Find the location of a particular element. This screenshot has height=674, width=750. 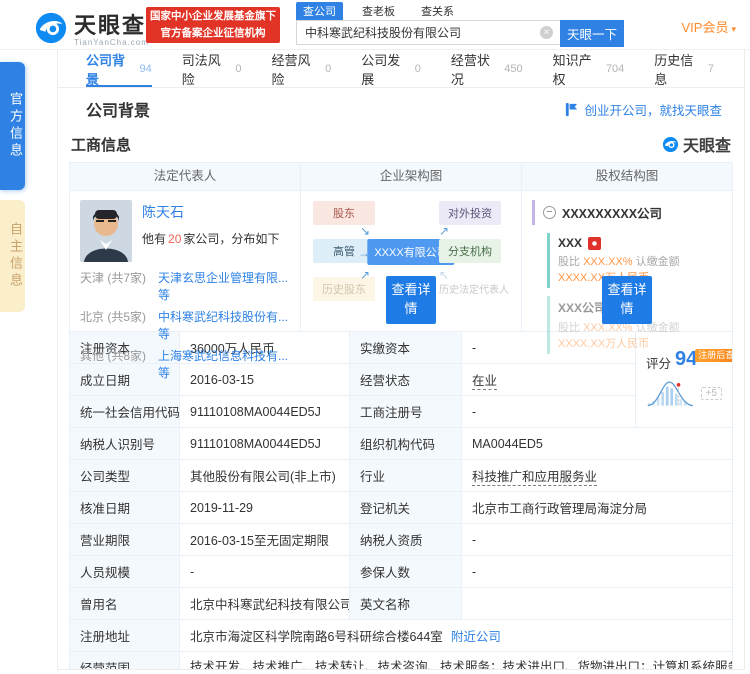

tab-count: 7 is located at coordinates (711, 68).